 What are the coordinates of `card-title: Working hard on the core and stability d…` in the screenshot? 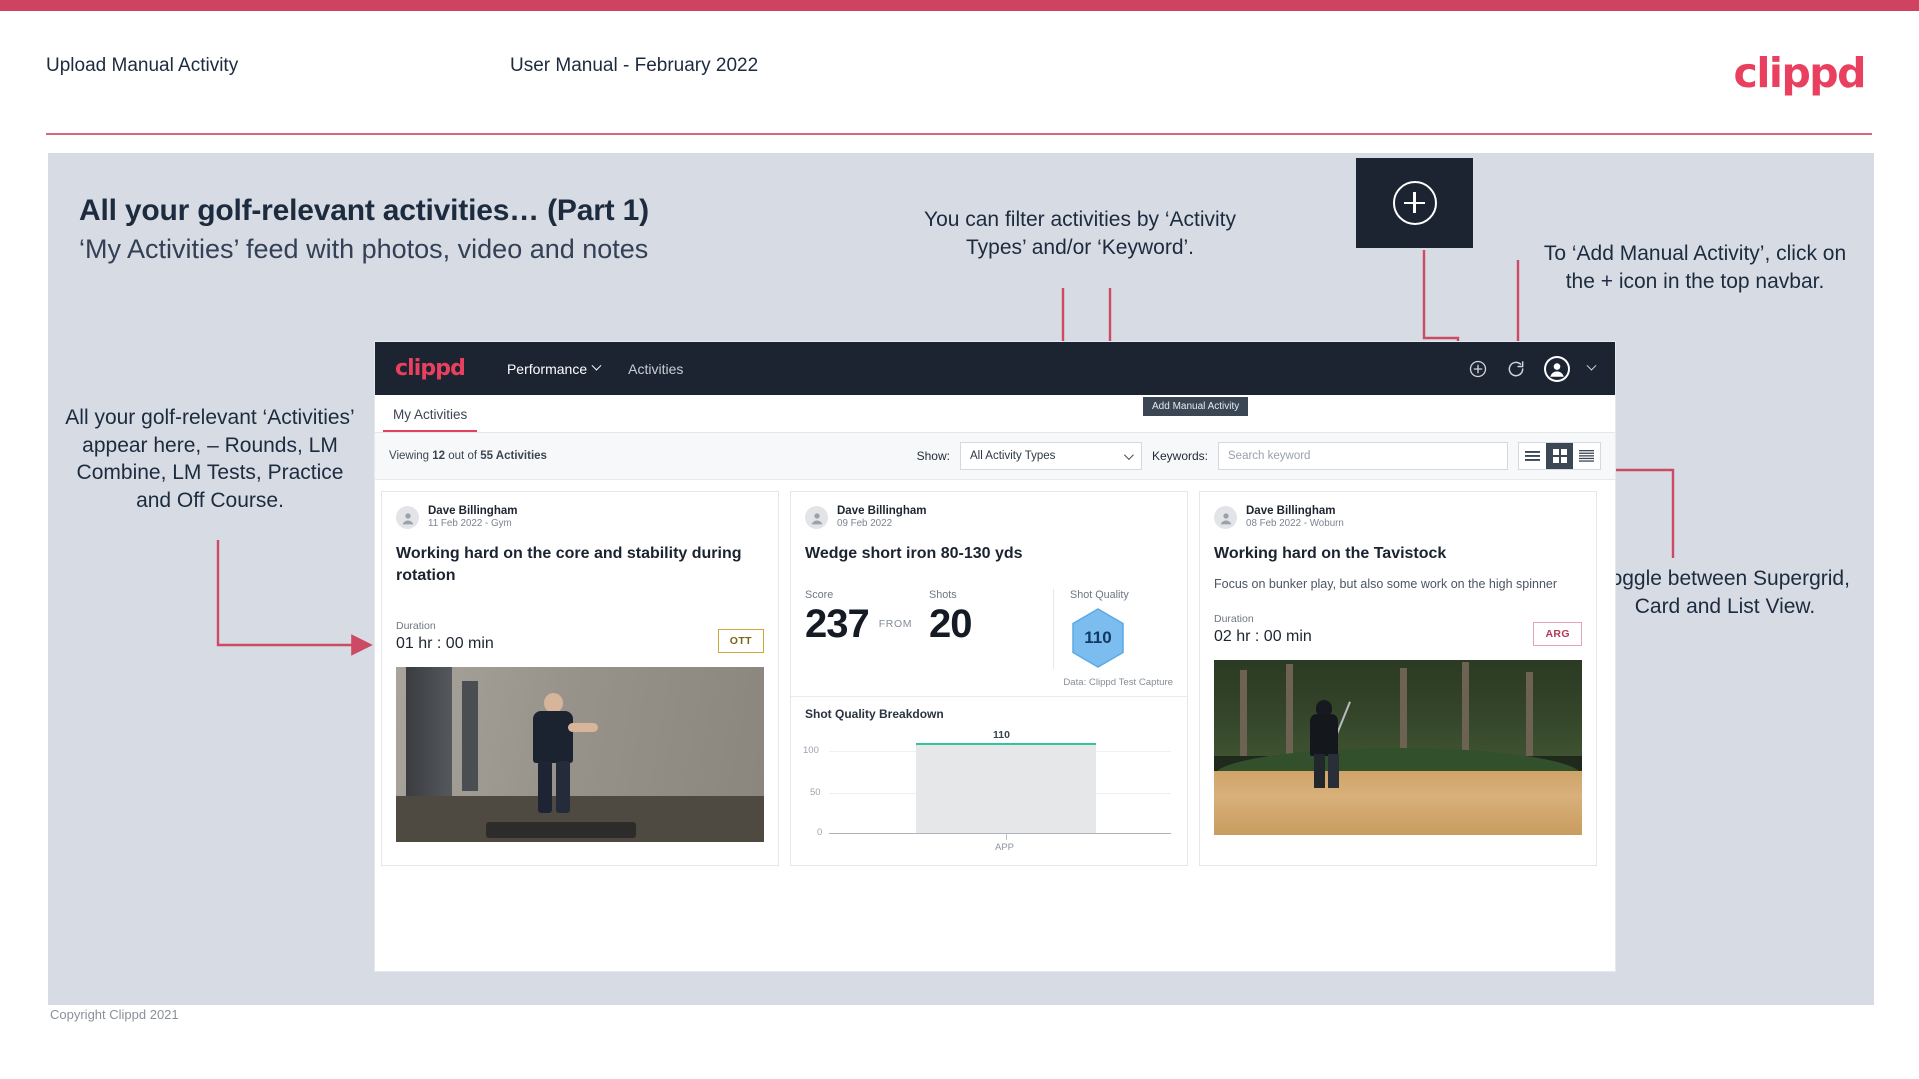 It's located at (569, 564).